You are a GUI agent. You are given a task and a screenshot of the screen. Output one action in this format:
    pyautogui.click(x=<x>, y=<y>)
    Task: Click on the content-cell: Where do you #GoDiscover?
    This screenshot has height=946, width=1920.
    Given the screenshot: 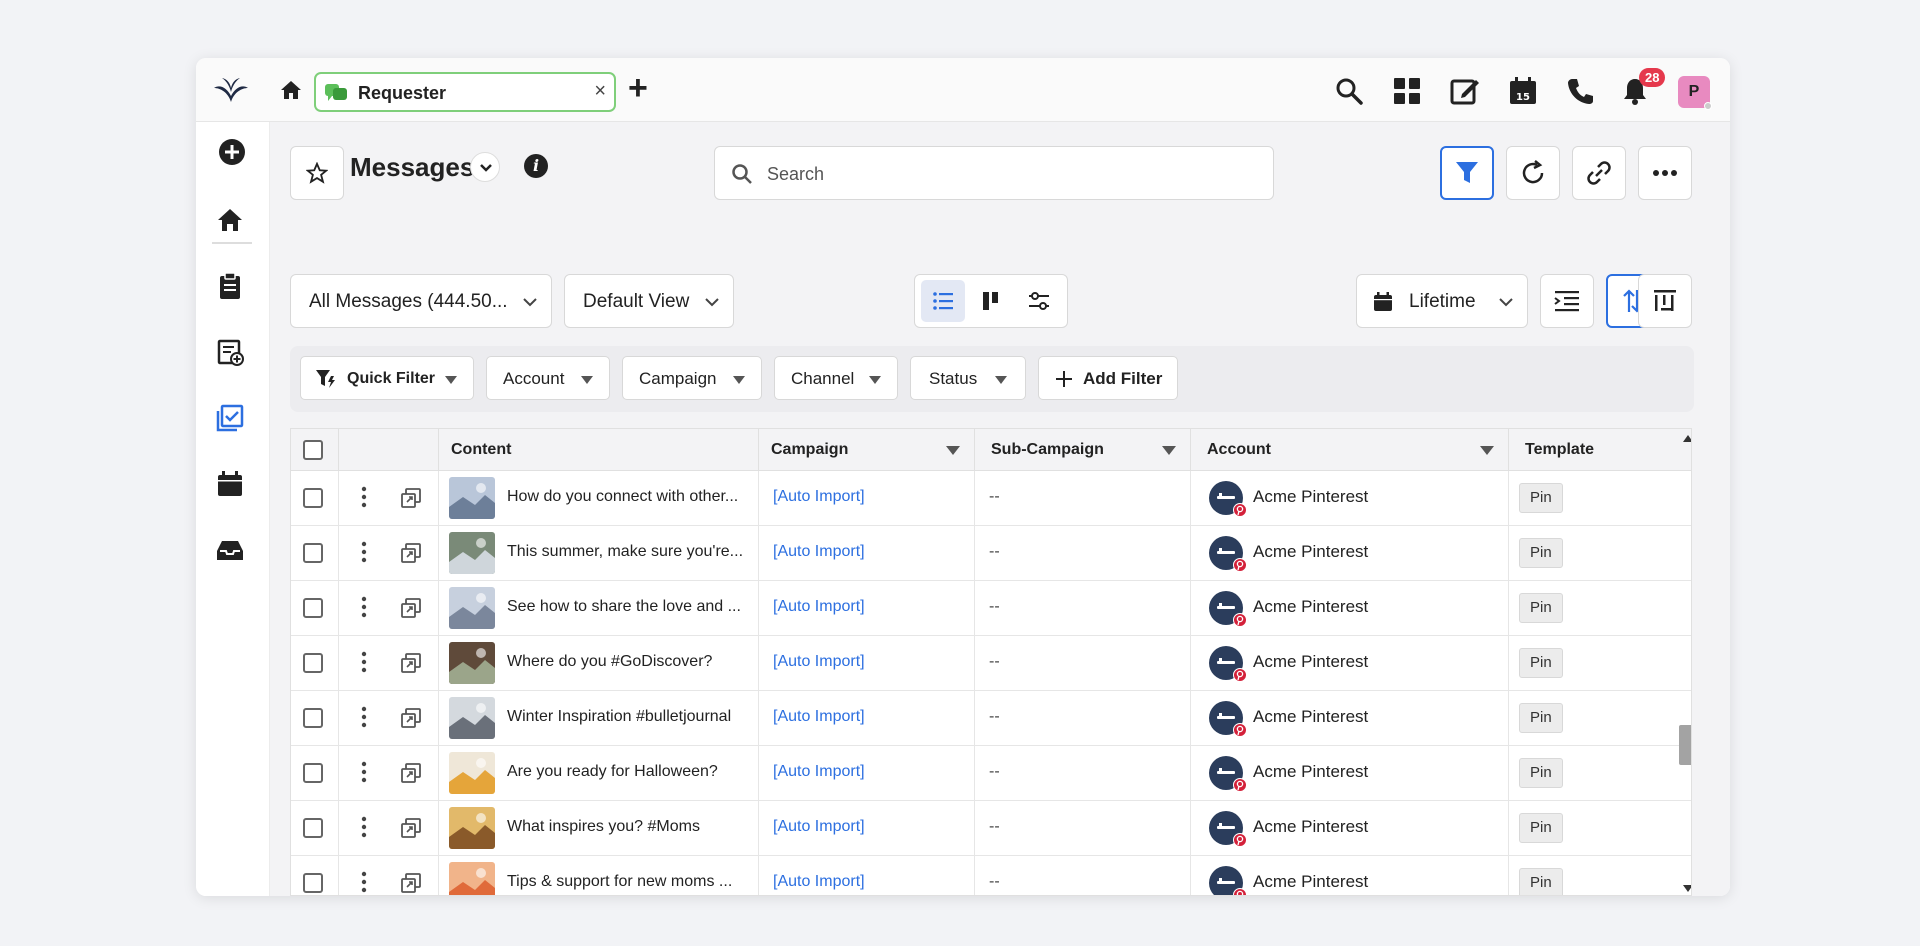 What is the action you would take?
    pyautogui.click(x=599, y=663)
    